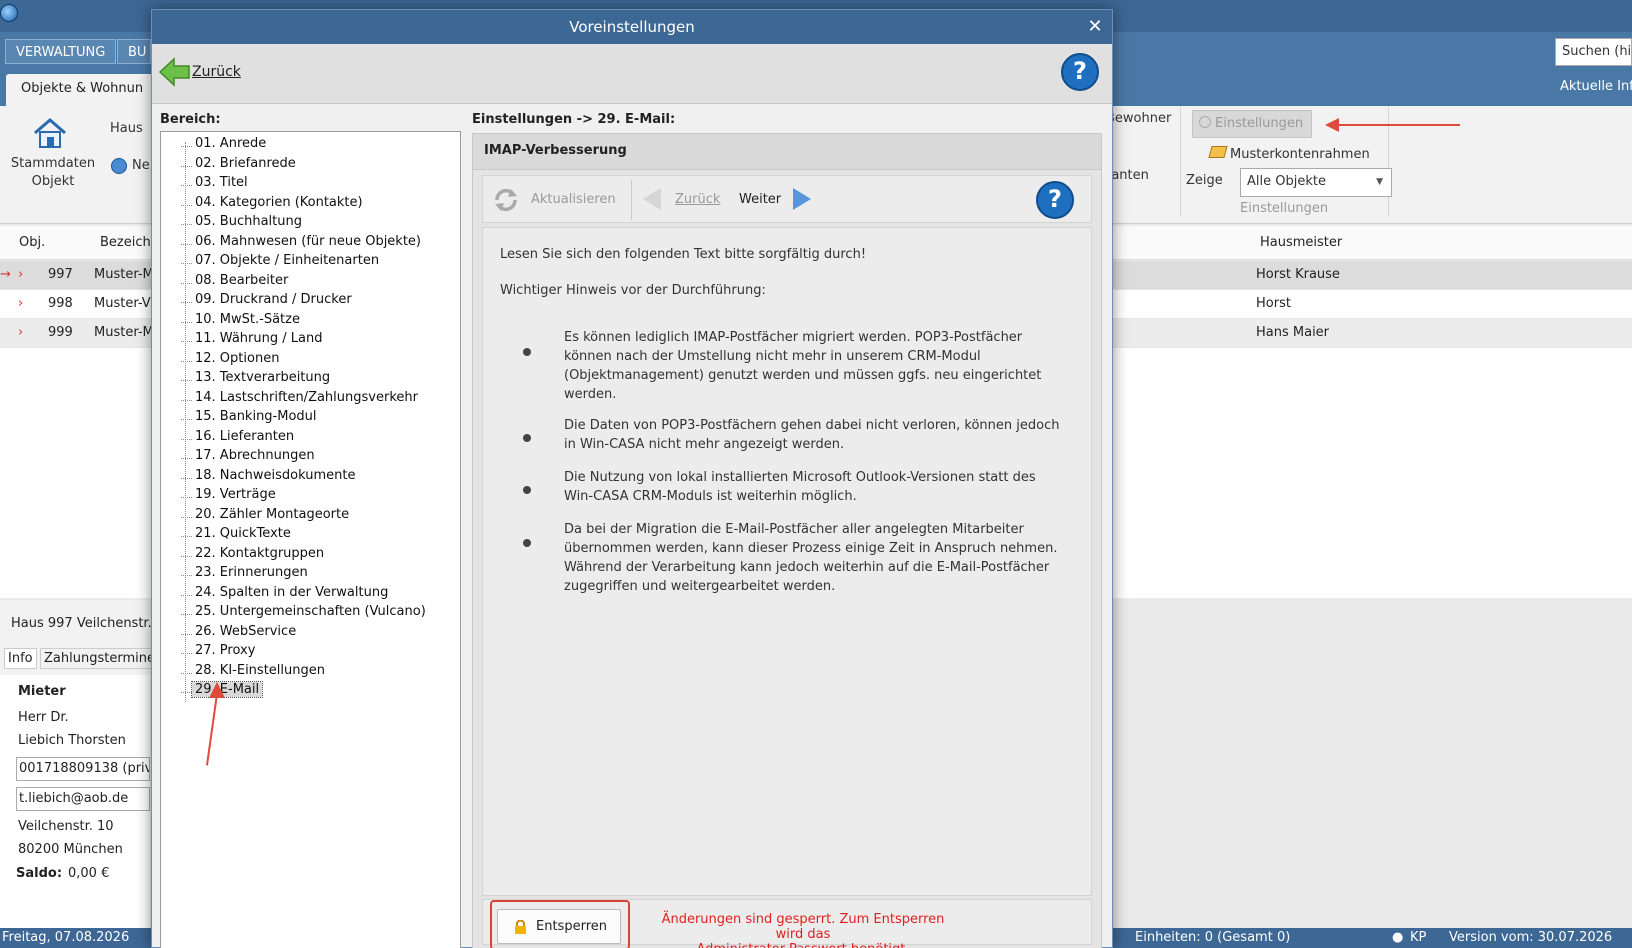  I want to click on menu-verwaltung: VERWALTUNG, so click(61, 51).